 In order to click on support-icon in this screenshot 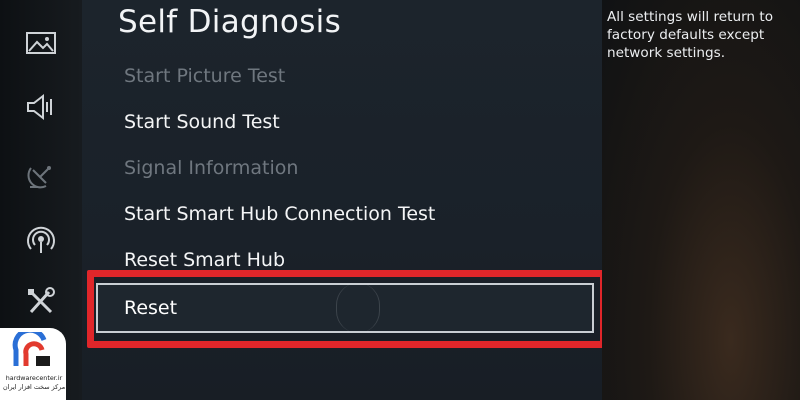, I will do `click(41, 301)`.